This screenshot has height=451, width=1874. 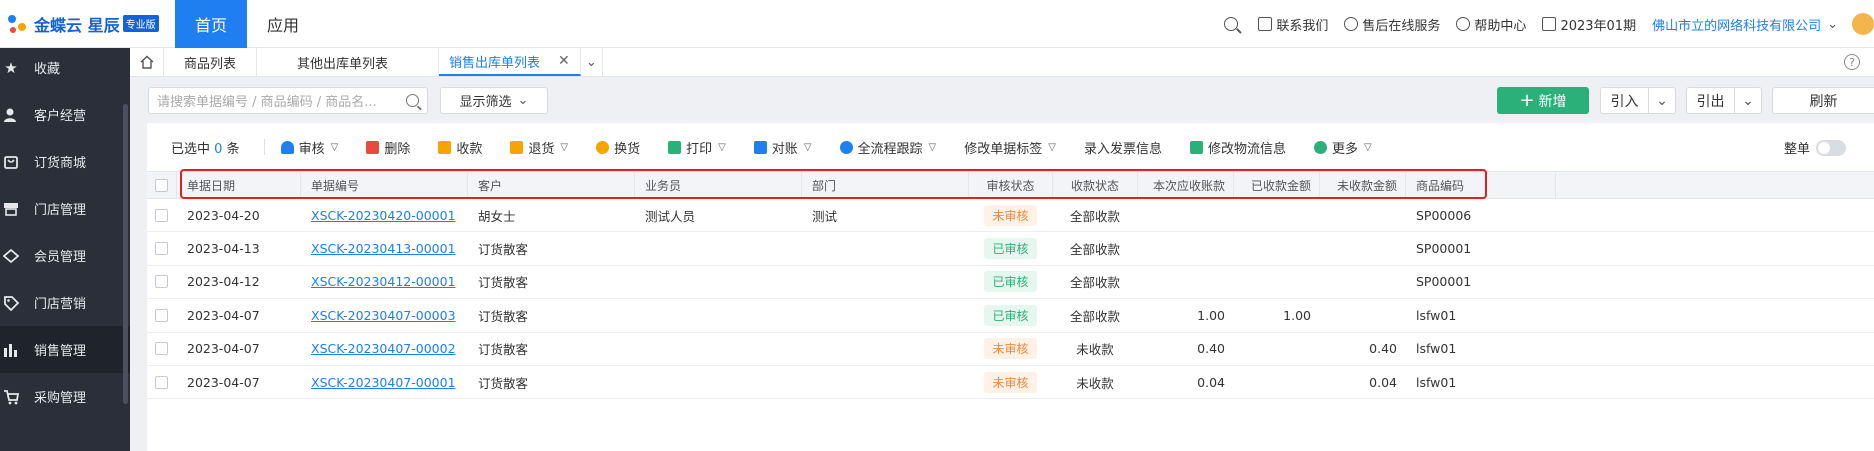 I want to click on more-button: 更多 ▽, so click(x=1342, y=147).